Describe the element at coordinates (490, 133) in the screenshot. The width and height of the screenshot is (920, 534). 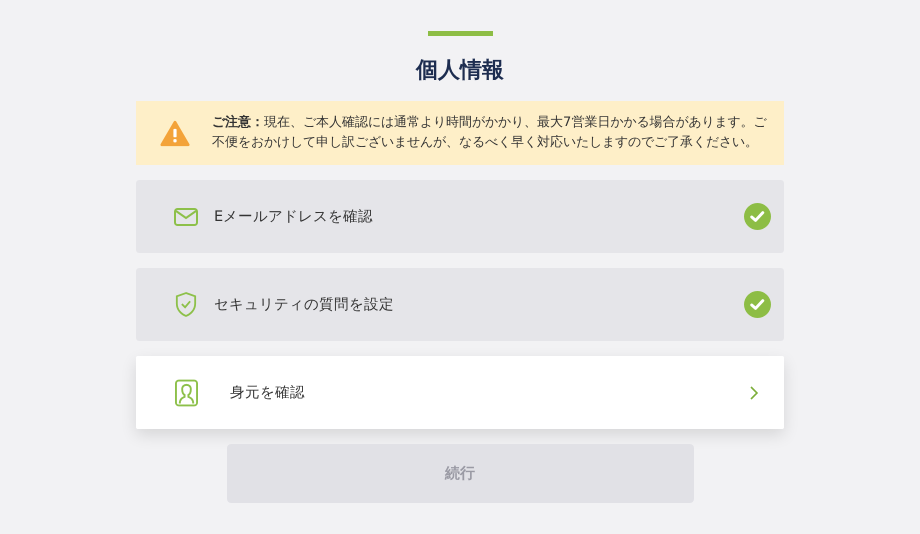
I see `notice-text: ご注意：現在、ご本人確認には通常より時間がかかり、最大7営業日かかる場合があります。ご不便をおかけして申し訳ございませんが、なるべく早く対応いたしますのでご了承ください。` at that location.